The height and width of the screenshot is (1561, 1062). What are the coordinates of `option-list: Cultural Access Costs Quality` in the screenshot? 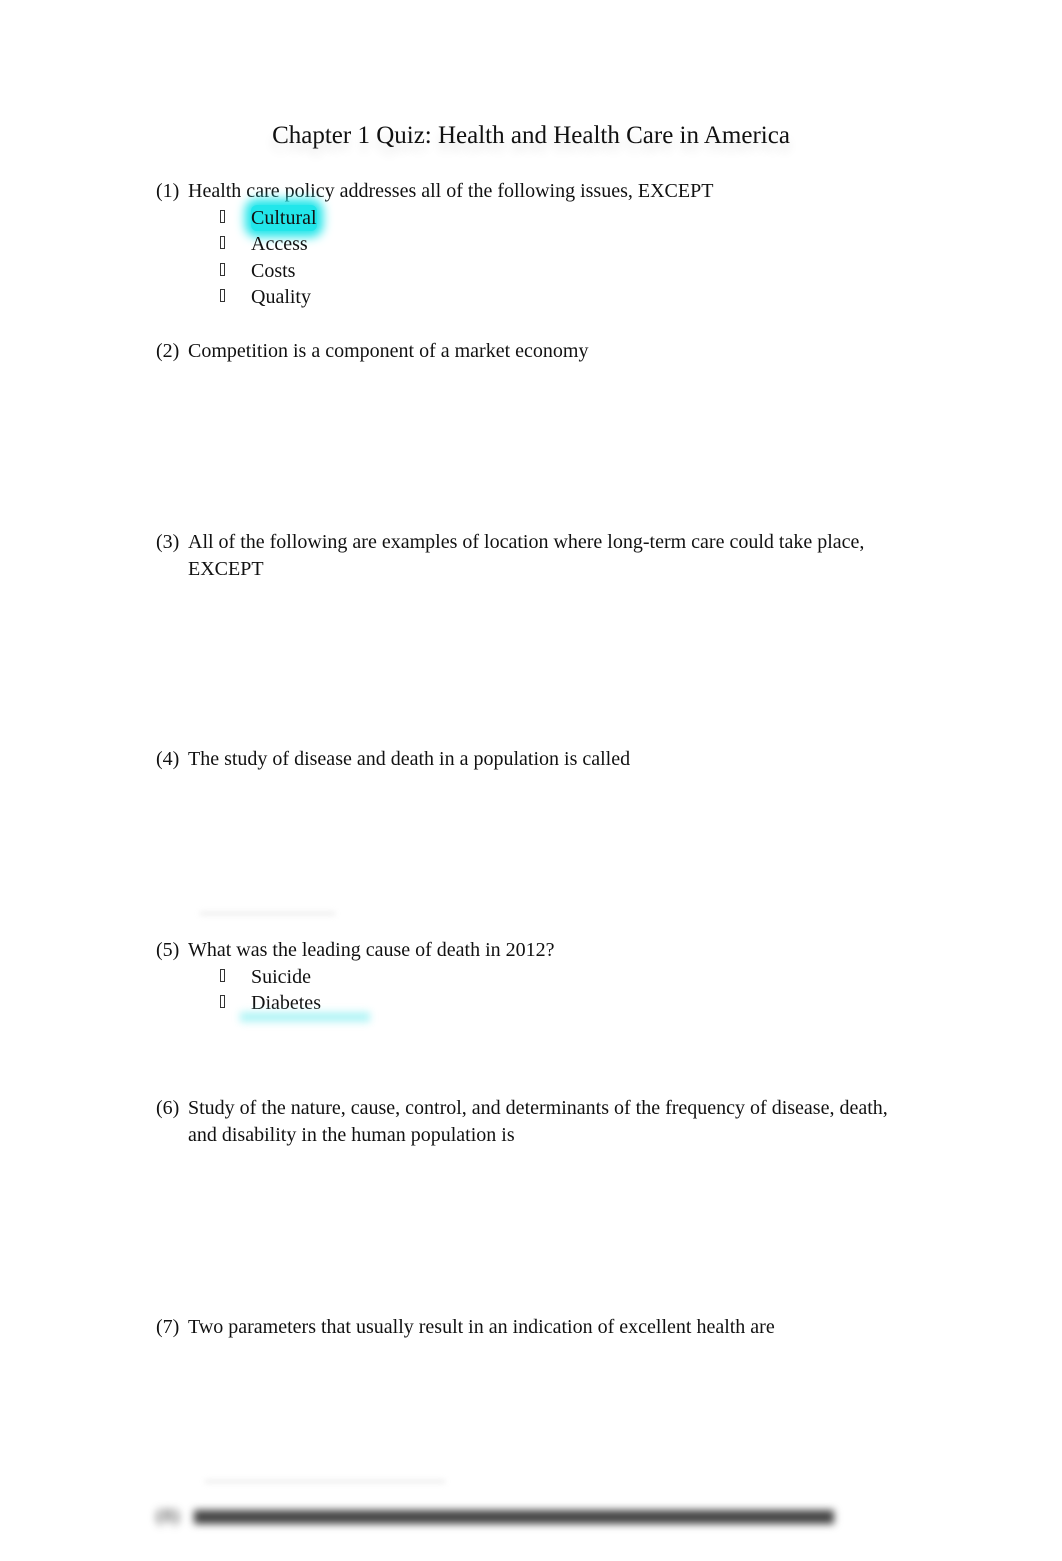 It's located at (536, 257).